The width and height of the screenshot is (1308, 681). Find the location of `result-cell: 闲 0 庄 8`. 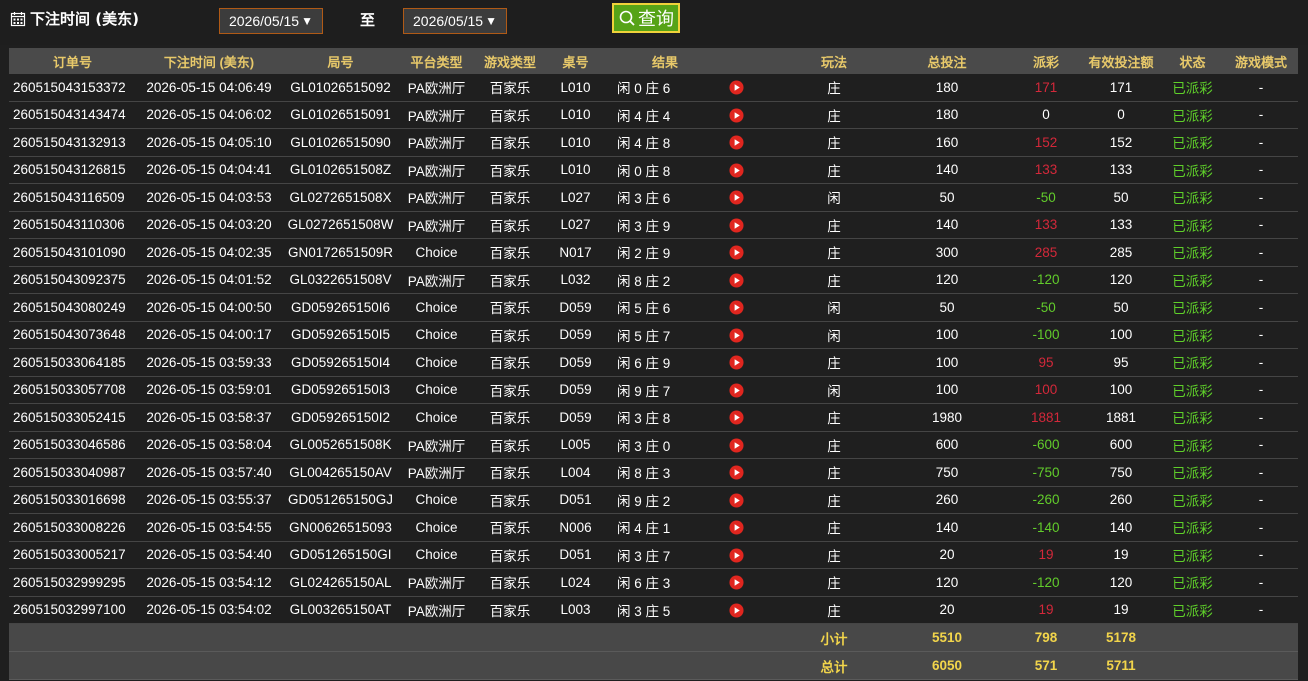

result-cell: 闲 0 庄 8 is located at coordinates (665, 170).